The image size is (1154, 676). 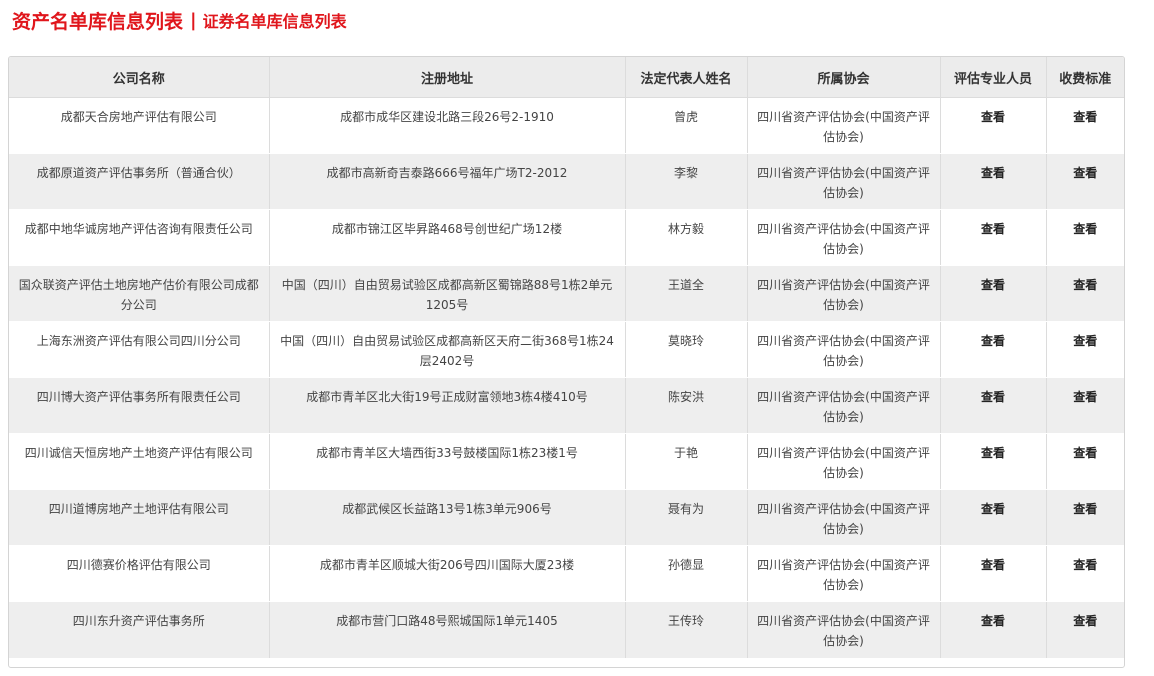 I want to click on cell-legal-rep: 孙德显, so click(x=686, y=573).